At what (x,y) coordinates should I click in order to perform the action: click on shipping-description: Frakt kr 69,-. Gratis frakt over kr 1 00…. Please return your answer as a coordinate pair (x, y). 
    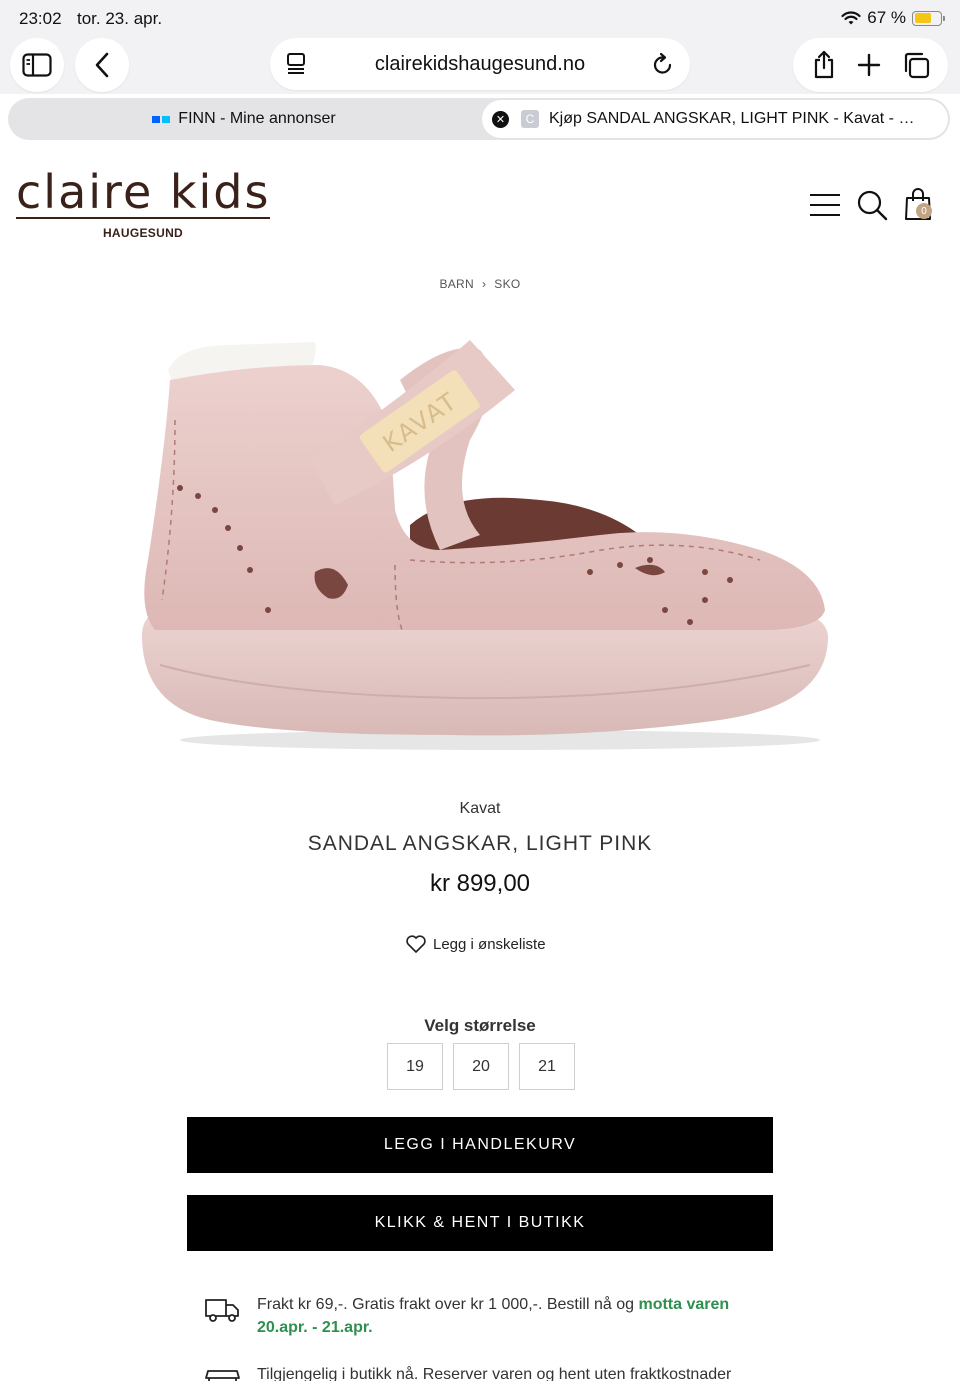
    Looking at the image, I should click on (446, 1304).